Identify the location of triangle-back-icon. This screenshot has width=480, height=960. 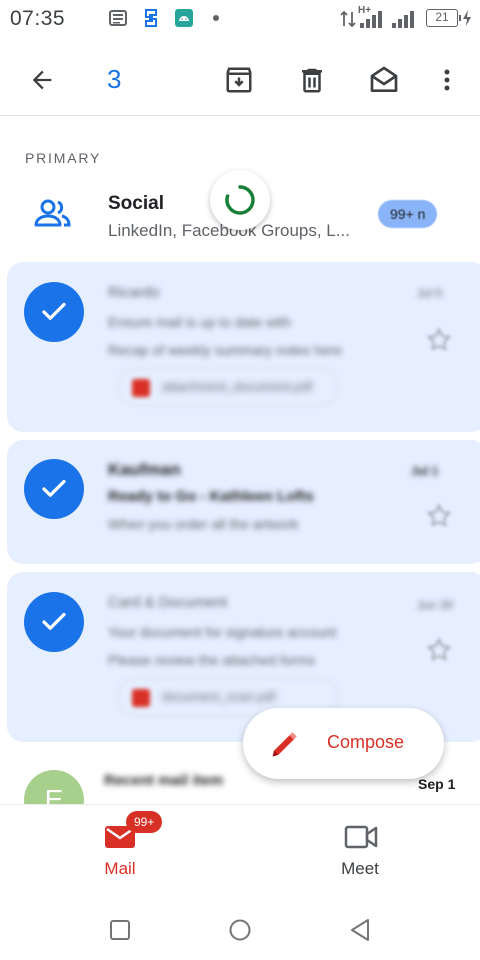
(360, 930).